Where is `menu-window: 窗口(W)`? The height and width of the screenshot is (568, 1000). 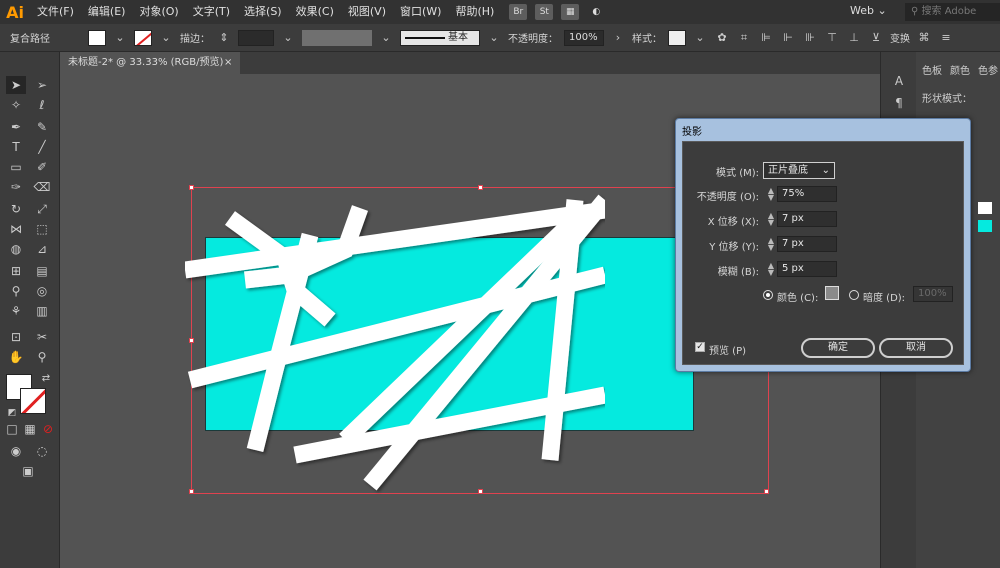 menu-window: 窗口(W) is located at coordinates (420, 12).